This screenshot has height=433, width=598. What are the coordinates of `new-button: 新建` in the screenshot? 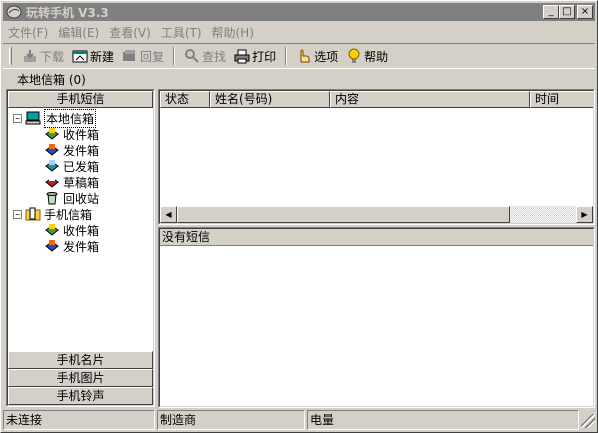 It's located at (93, 56).